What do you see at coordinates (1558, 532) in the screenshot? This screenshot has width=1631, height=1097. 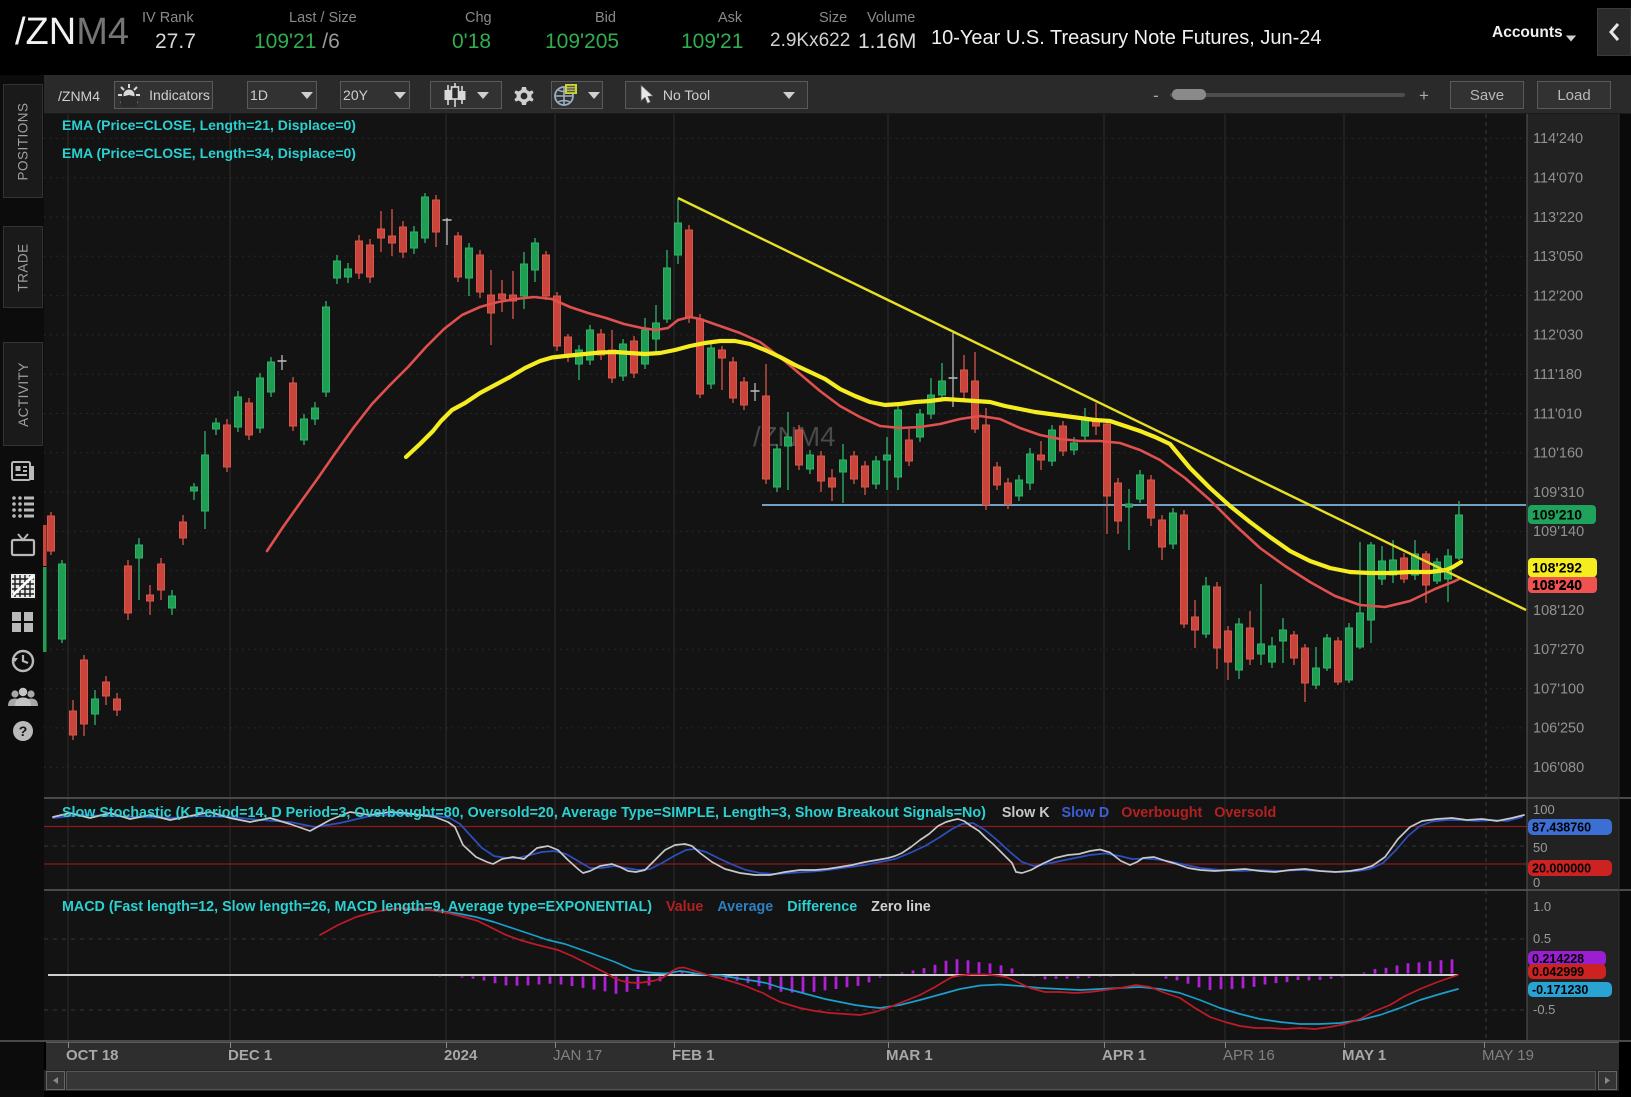 I see `svg-text: 109'140` at bounding box center [1558, 532].